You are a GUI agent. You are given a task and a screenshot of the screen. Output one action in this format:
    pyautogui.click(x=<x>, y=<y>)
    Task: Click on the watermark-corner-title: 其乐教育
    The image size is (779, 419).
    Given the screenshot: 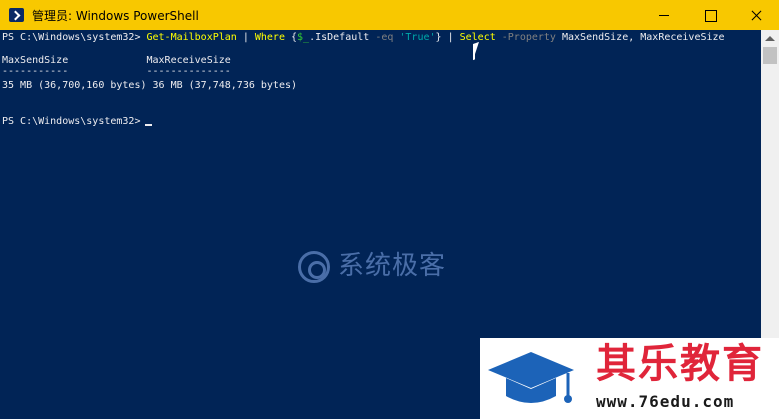 What is the action you would take?
    pyautogui.click(x=680, y=364)
    